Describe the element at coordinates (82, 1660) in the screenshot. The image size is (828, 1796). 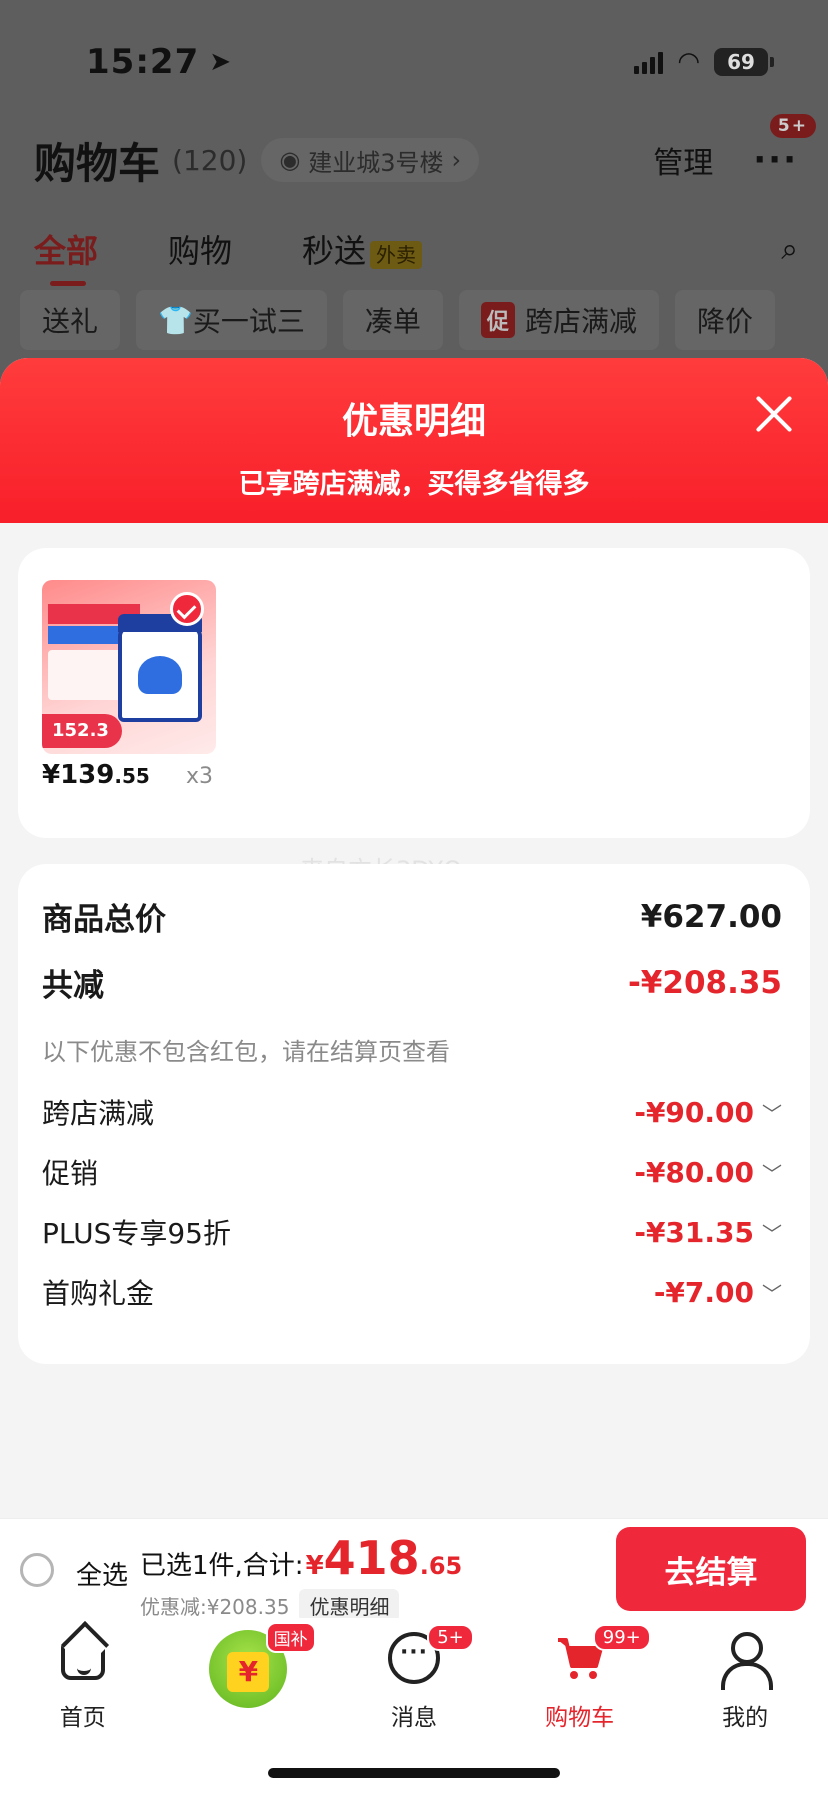
I see `home-icon` at that location.